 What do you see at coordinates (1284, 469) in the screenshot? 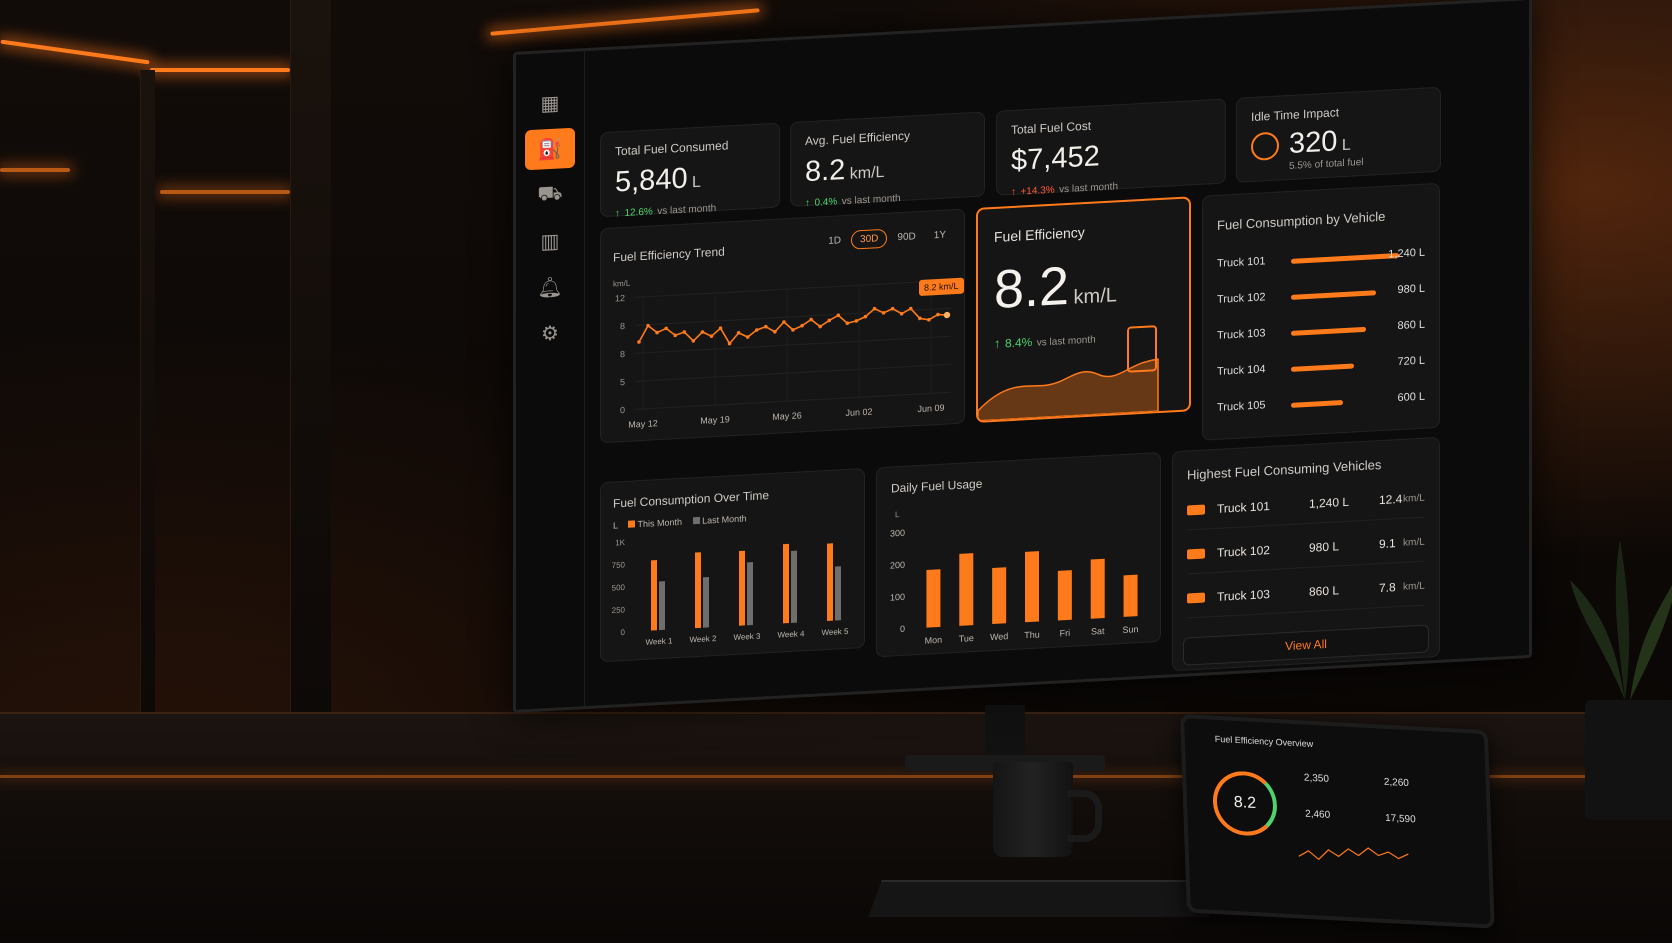
I see `card-title: Highest Fuel Consuming Vehicles` at bounding box center [1284, 469].